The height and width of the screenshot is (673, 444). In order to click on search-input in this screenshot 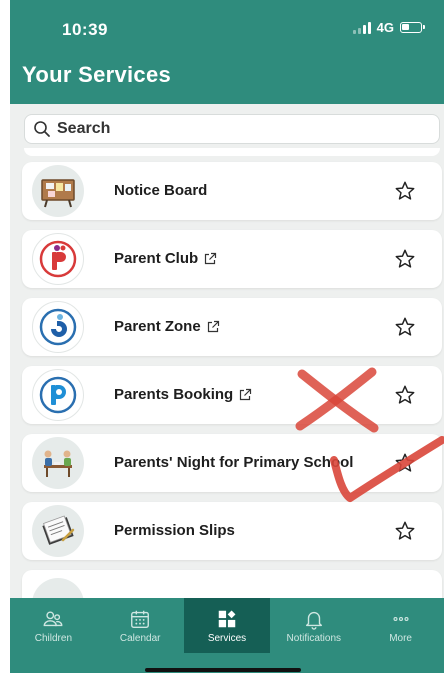, I will do `click(237, 129)`.